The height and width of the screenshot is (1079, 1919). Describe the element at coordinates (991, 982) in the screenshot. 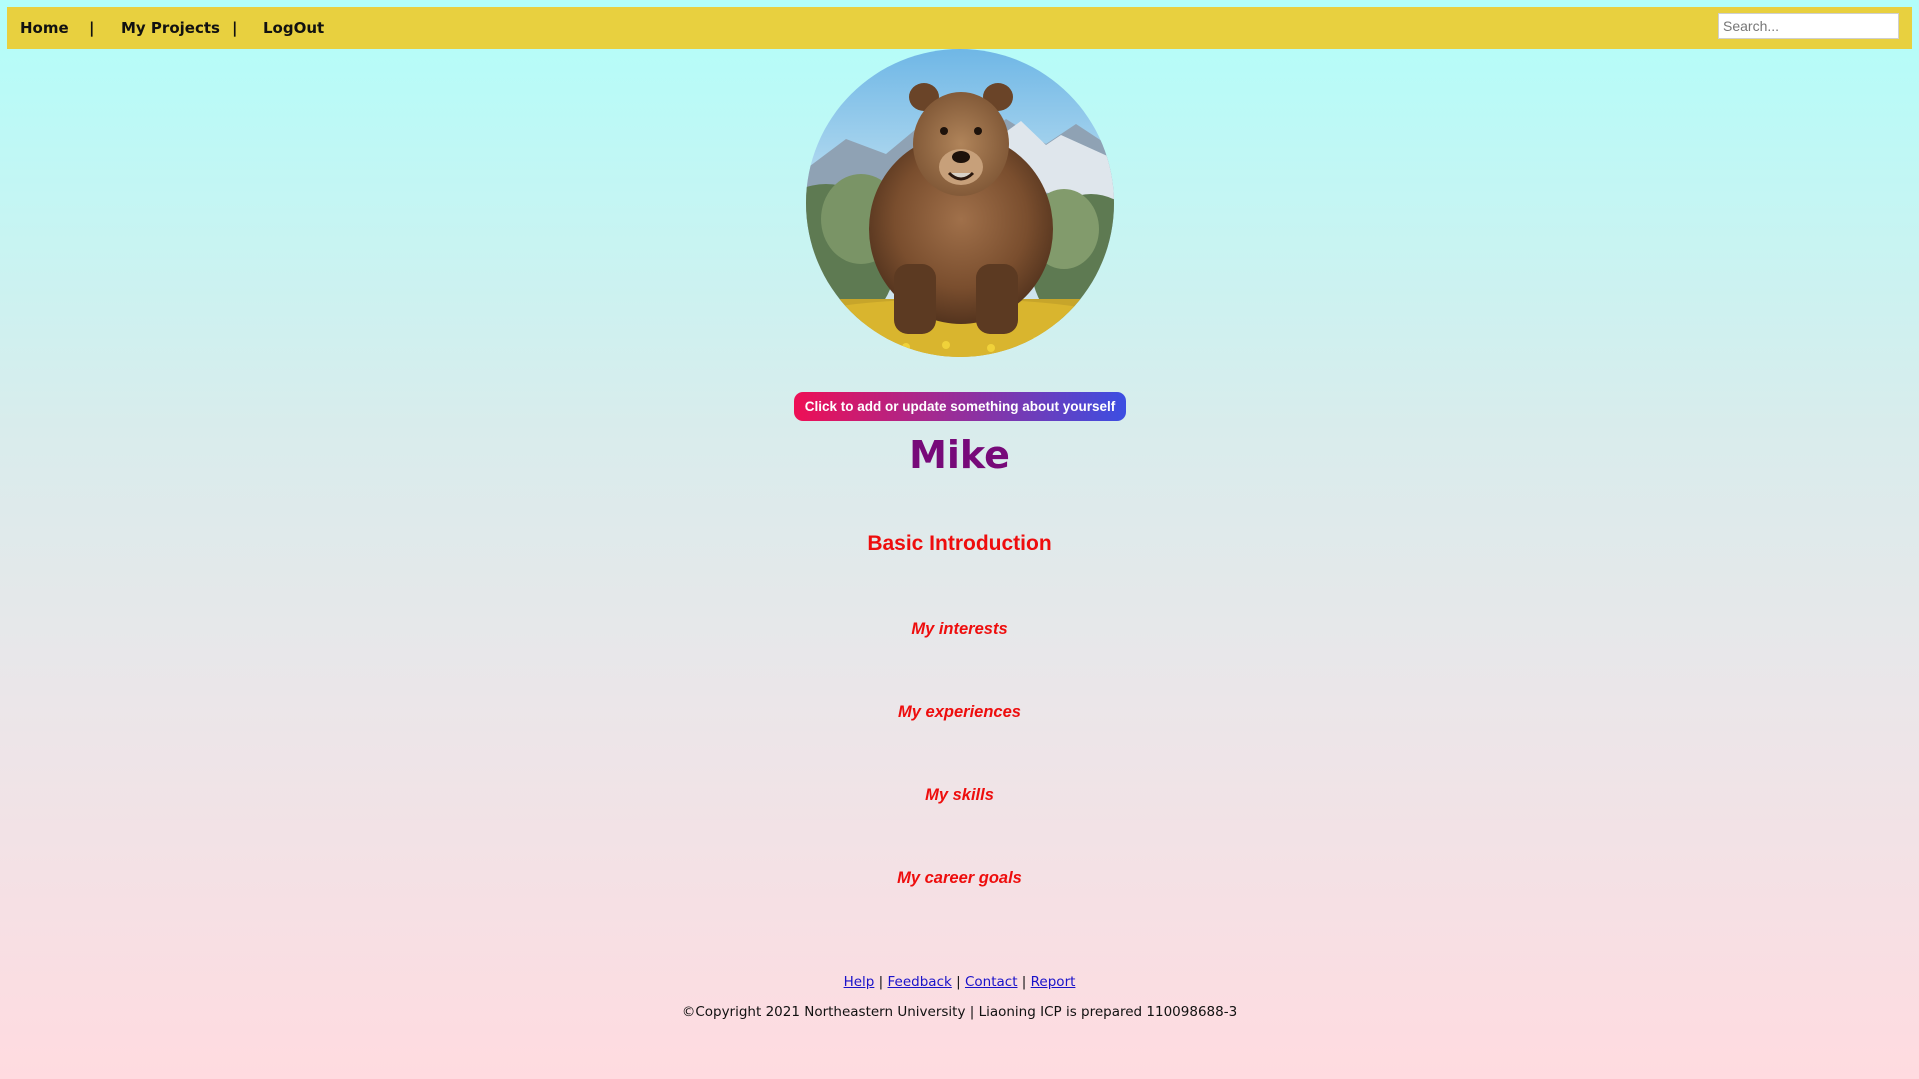

I see `footer-contact-link: Contact` at that location.